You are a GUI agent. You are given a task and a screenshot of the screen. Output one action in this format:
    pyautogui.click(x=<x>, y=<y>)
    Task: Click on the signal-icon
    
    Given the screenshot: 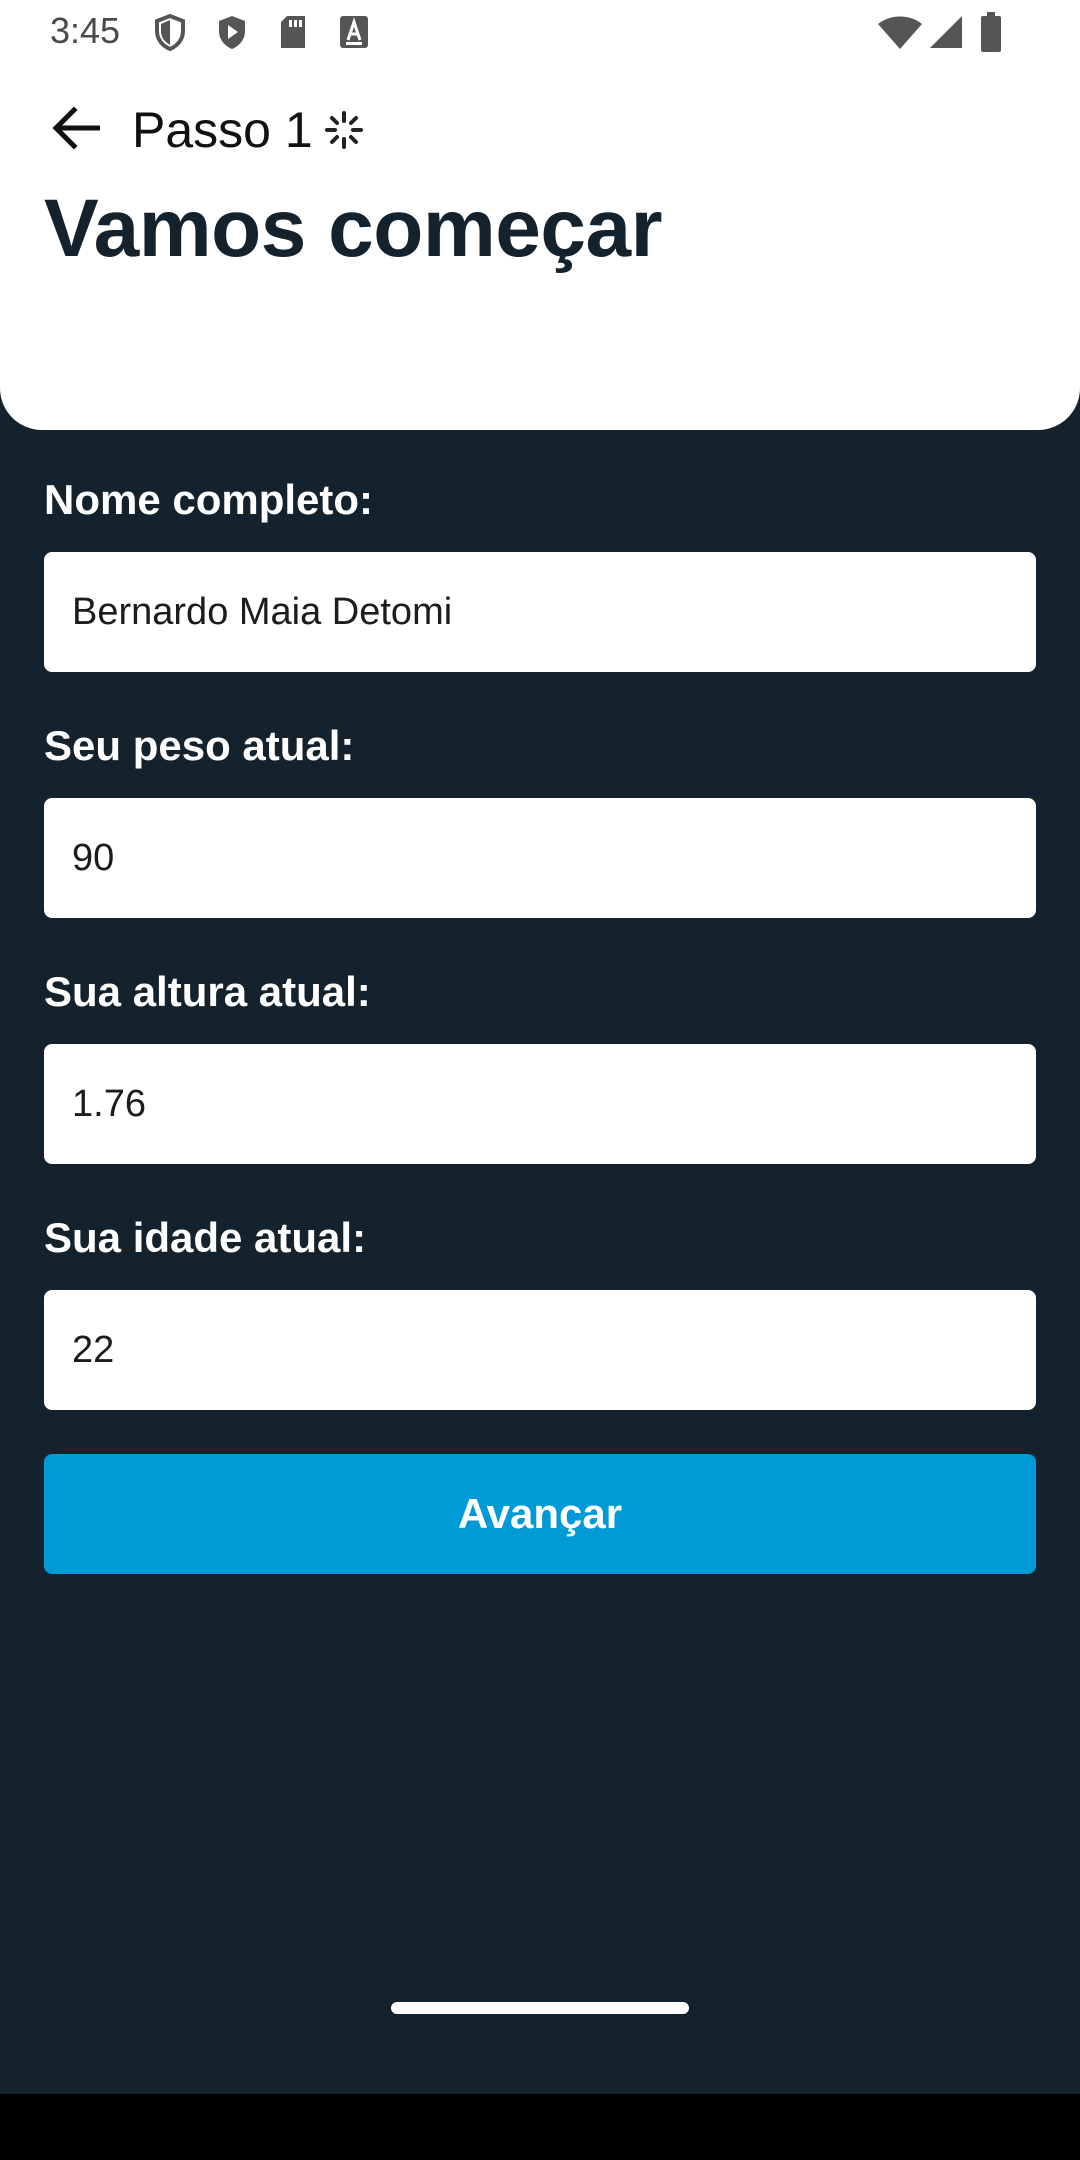 What is the action you would take?
    pyautogui.click(x=946, y=34)
    